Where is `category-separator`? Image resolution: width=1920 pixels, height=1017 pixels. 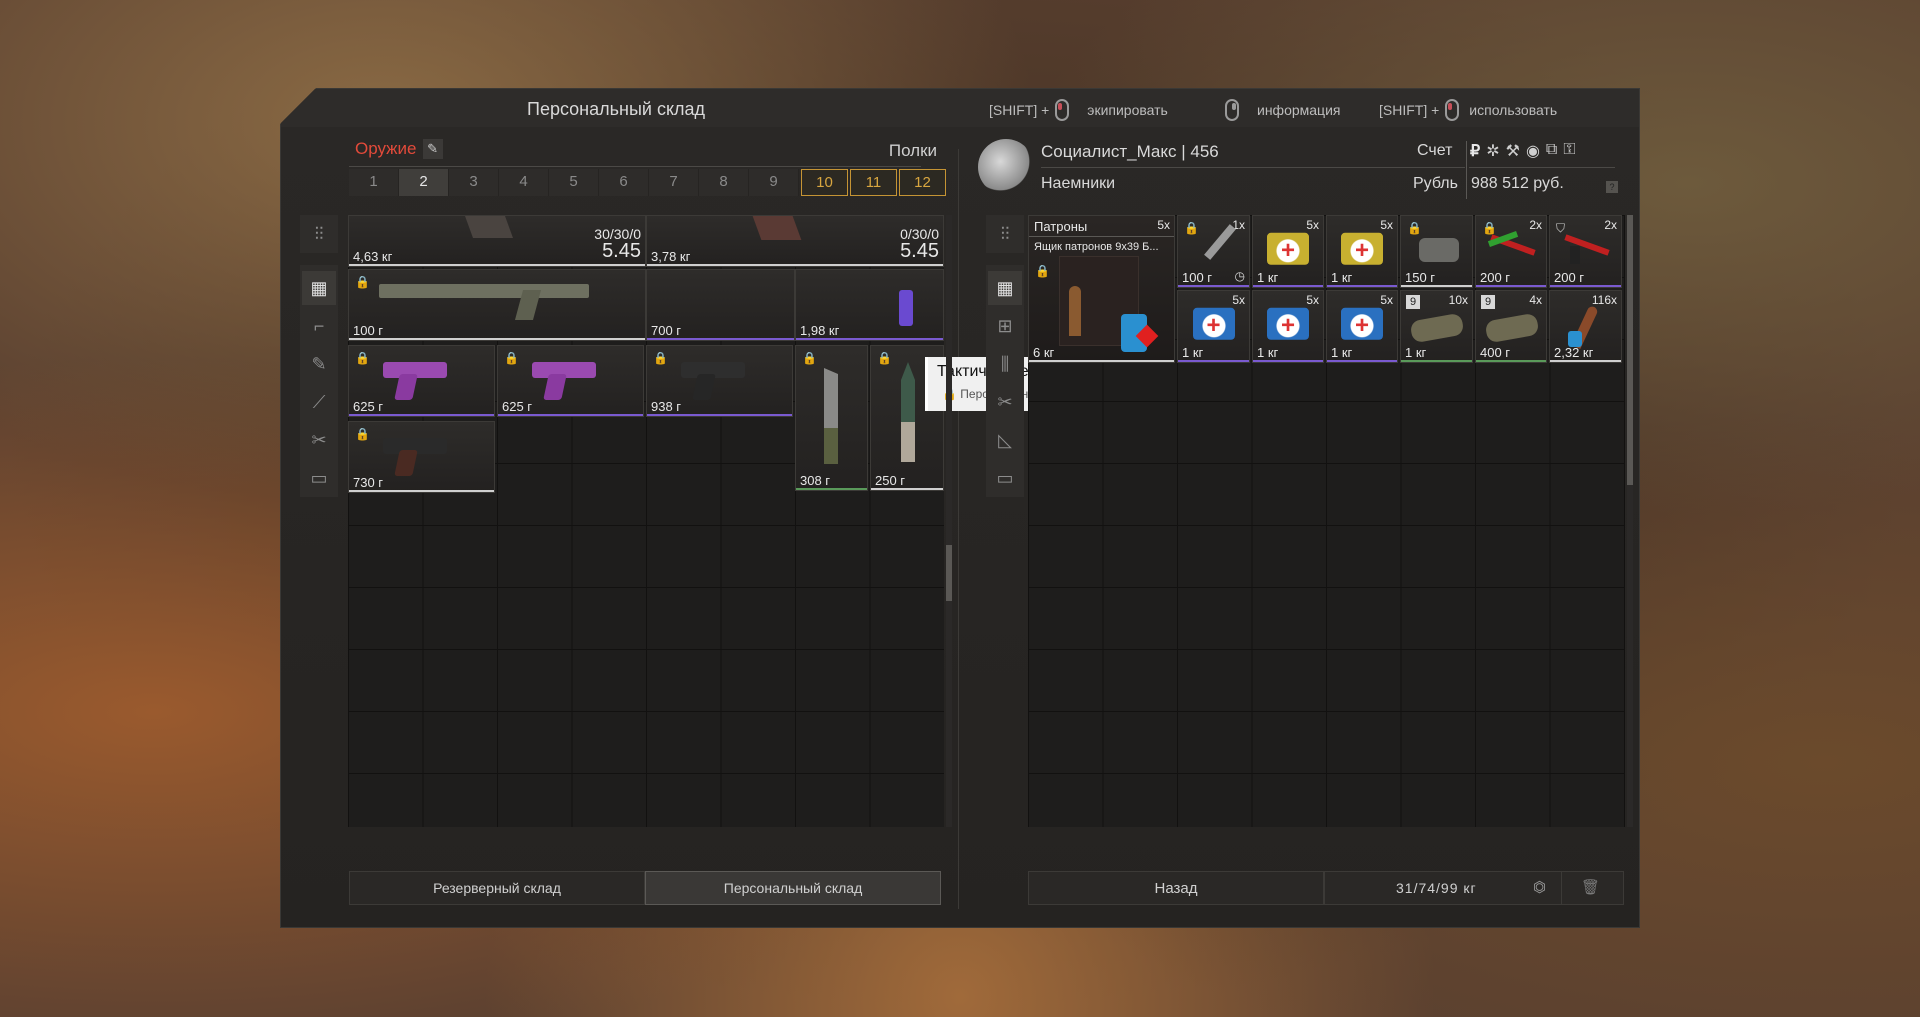 category-separator is located at coordinates (635, 166).